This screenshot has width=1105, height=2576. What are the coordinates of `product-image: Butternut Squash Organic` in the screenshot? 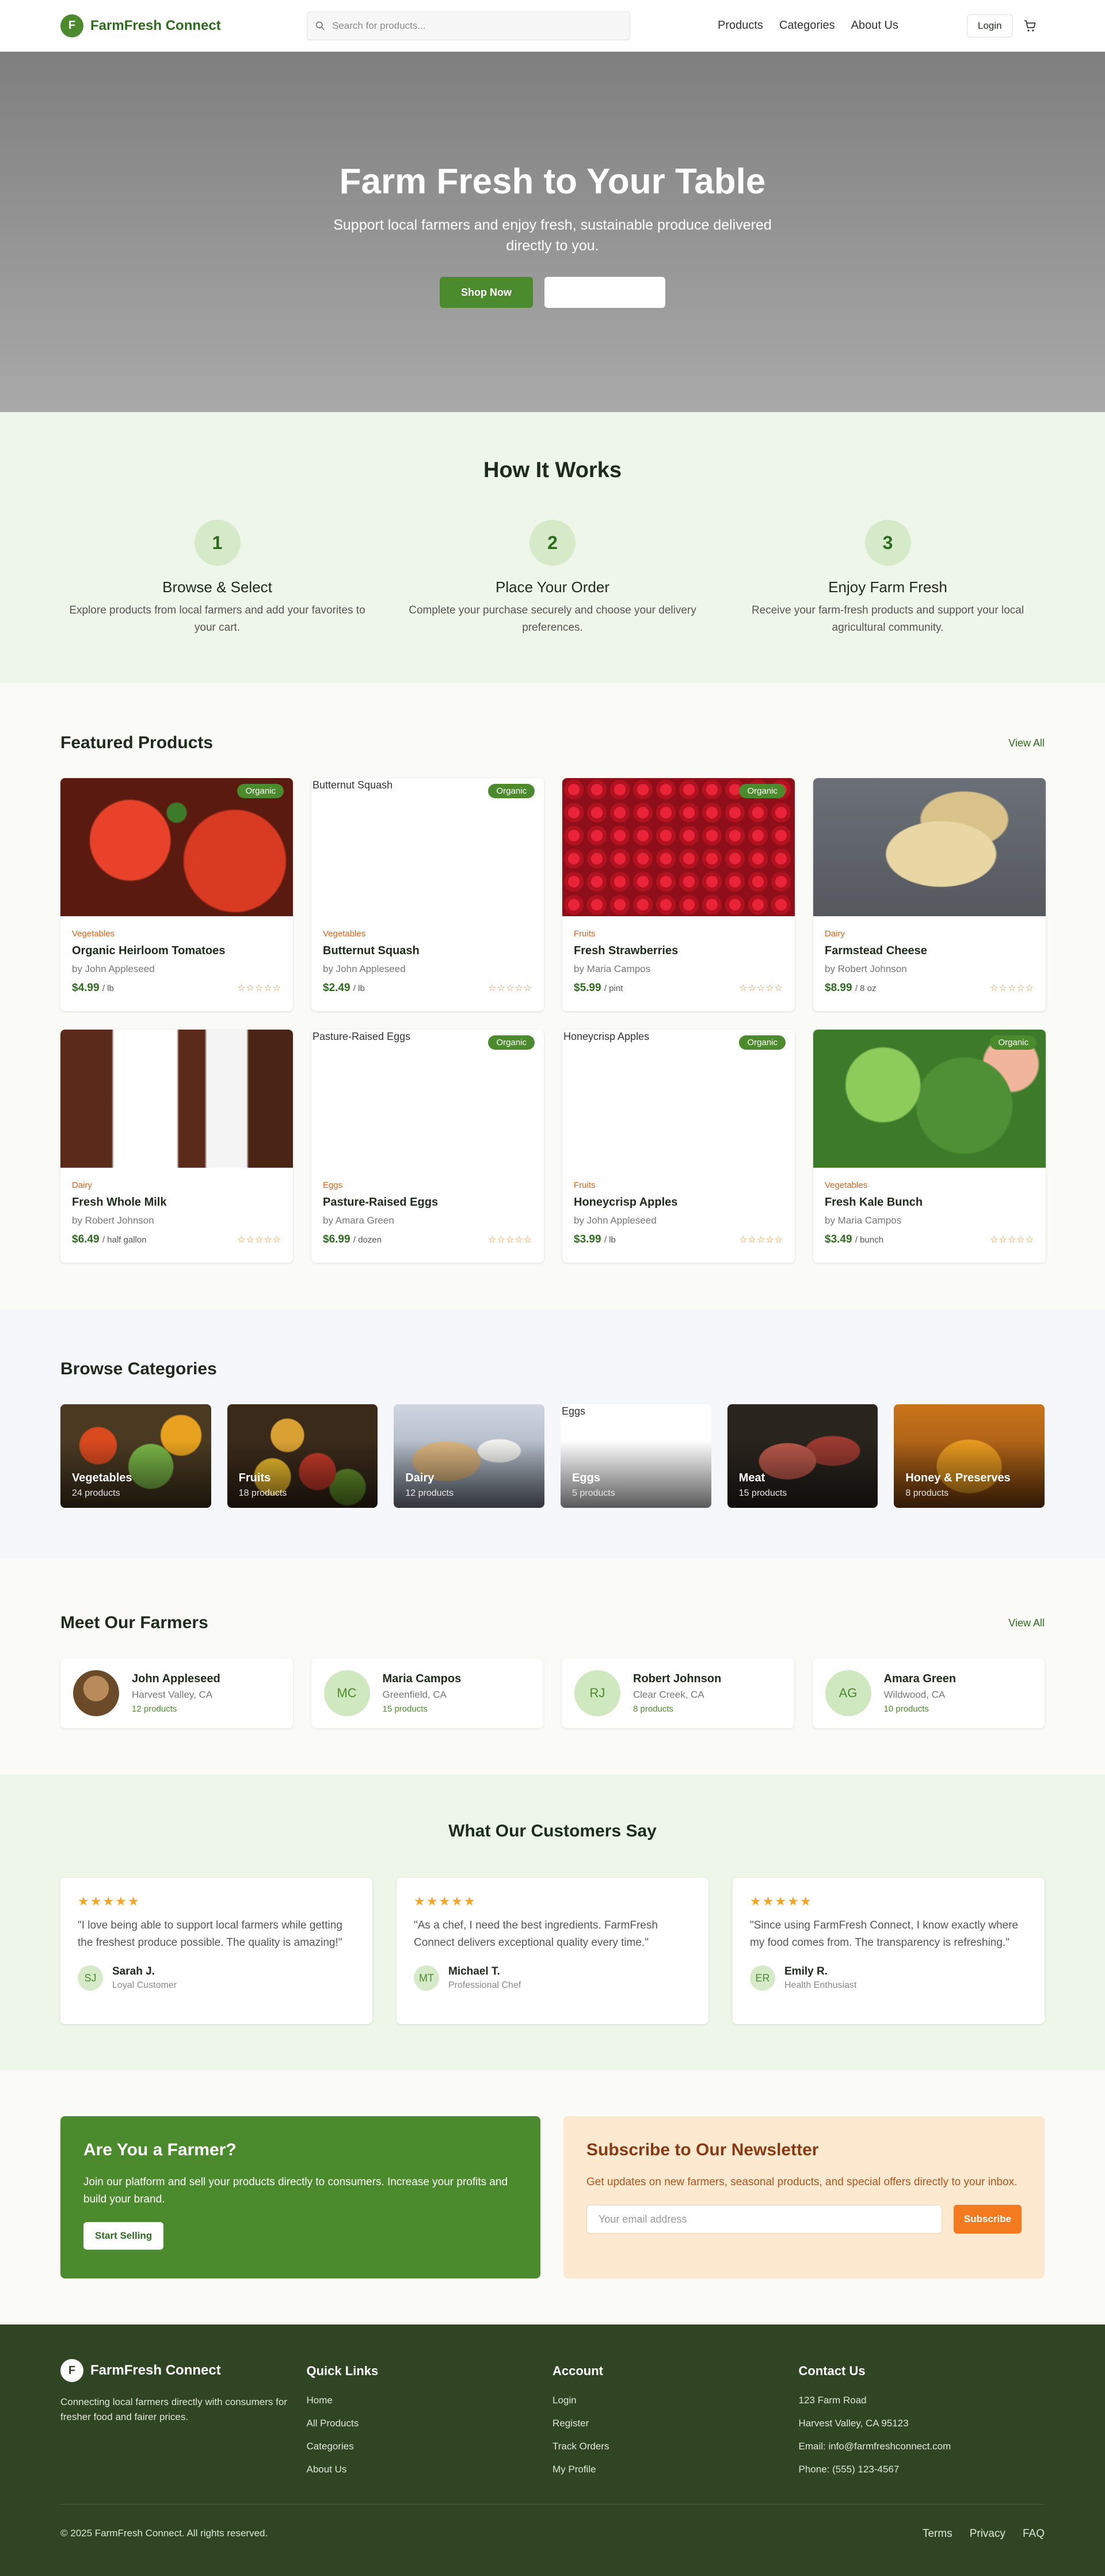 It's located at (427, 847).